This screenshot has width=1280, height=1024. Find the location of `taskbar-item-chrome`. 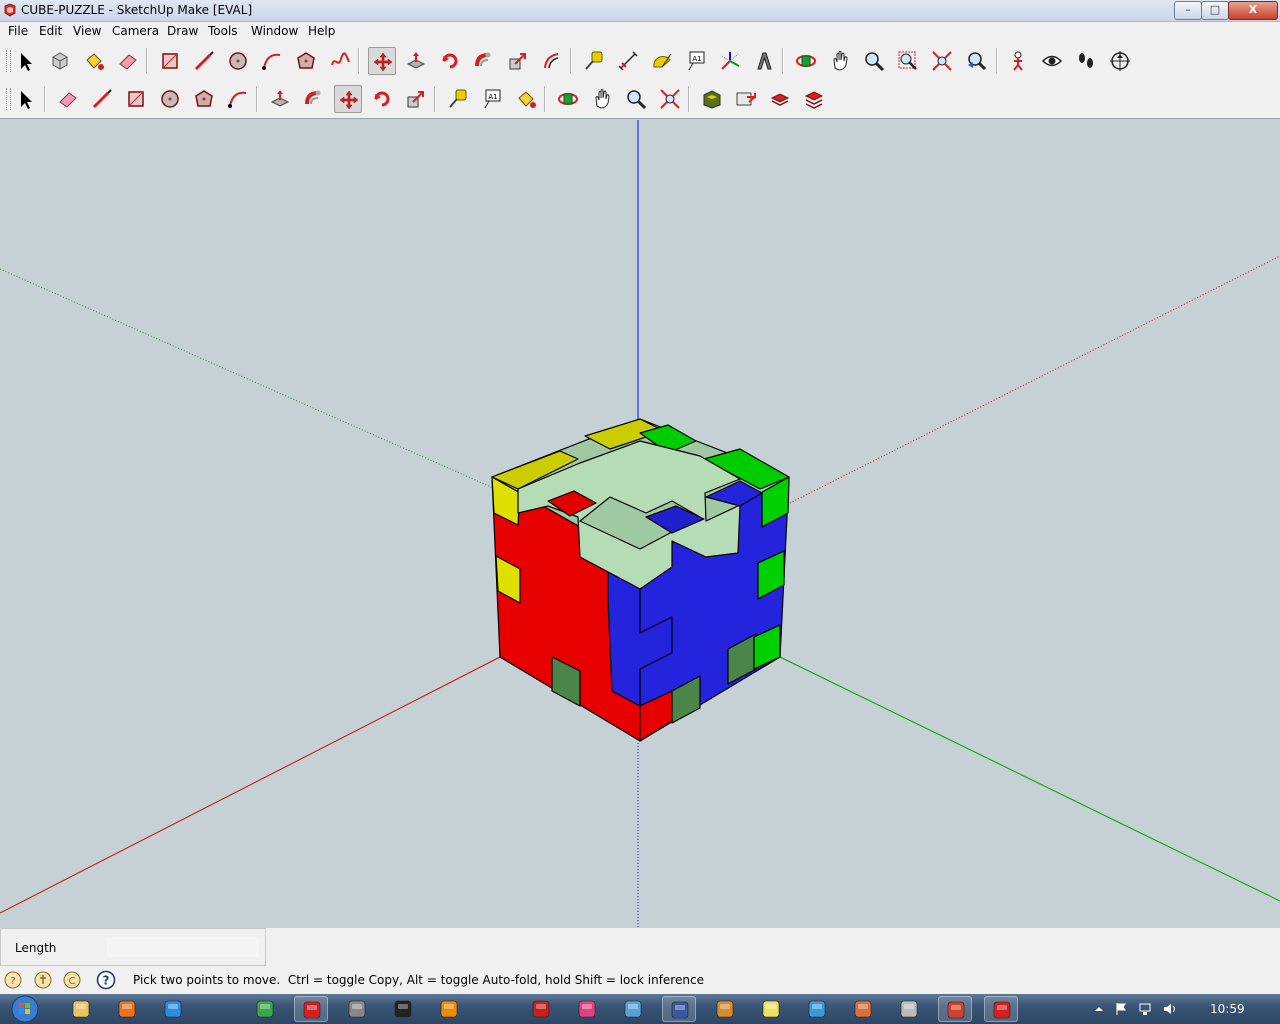

taskbar-item-chrome is located at coordinates (265, 1009).